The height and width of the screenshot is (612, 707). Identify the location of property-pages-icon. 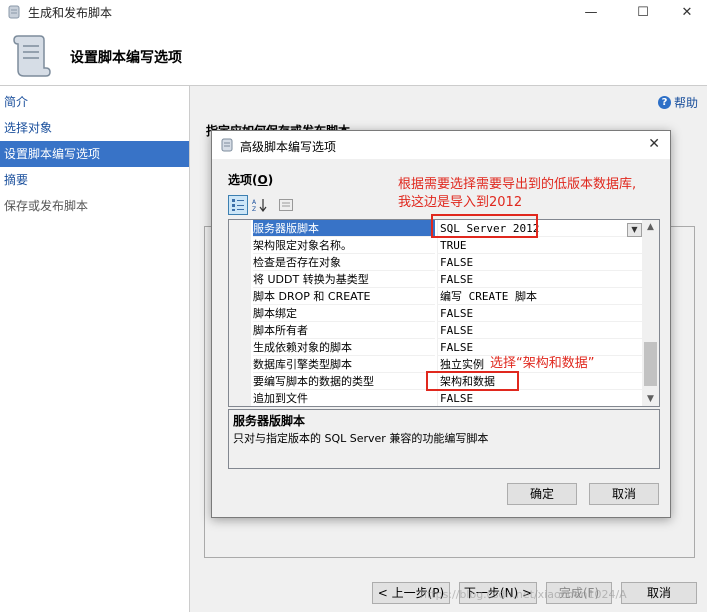
(286, 205).